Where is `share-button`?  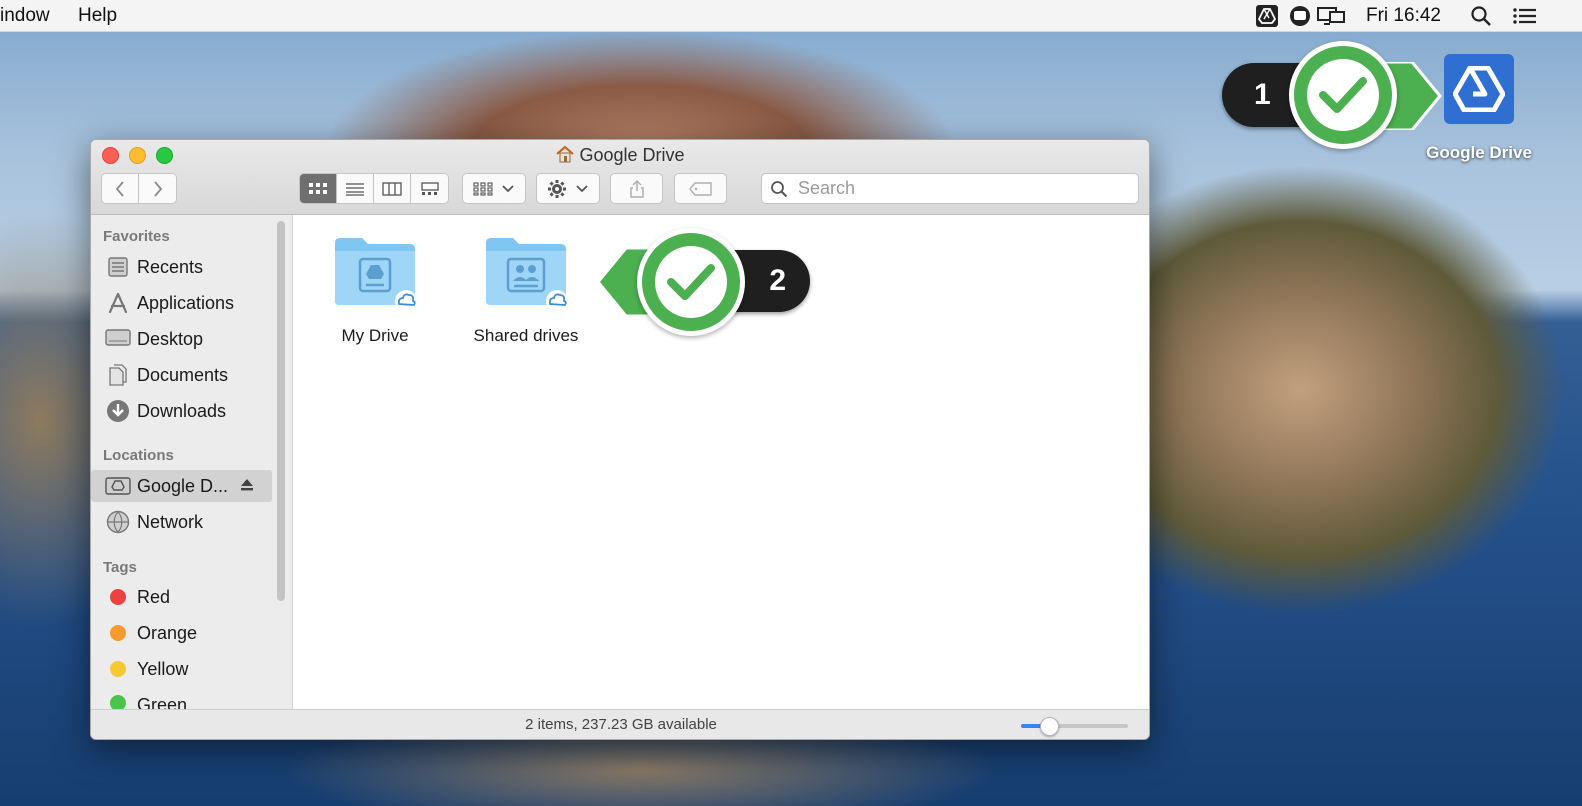
share-button is located at coordinates (636, 188).